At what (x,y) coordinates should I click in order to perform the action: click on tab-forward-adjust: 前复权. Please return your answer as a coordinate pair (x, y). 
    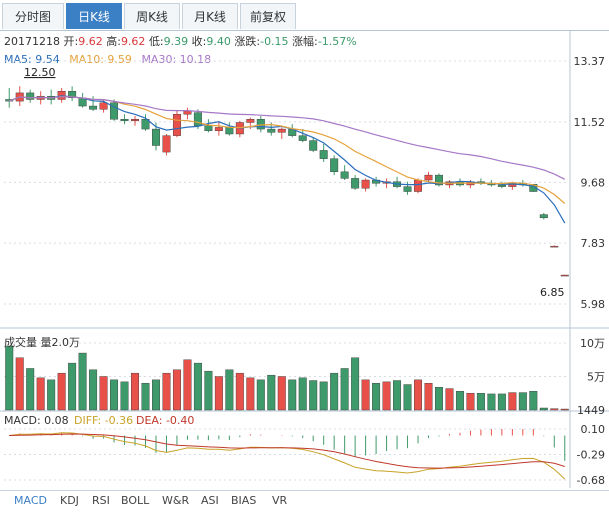
    Looking at the image, I should click on (268, 16).